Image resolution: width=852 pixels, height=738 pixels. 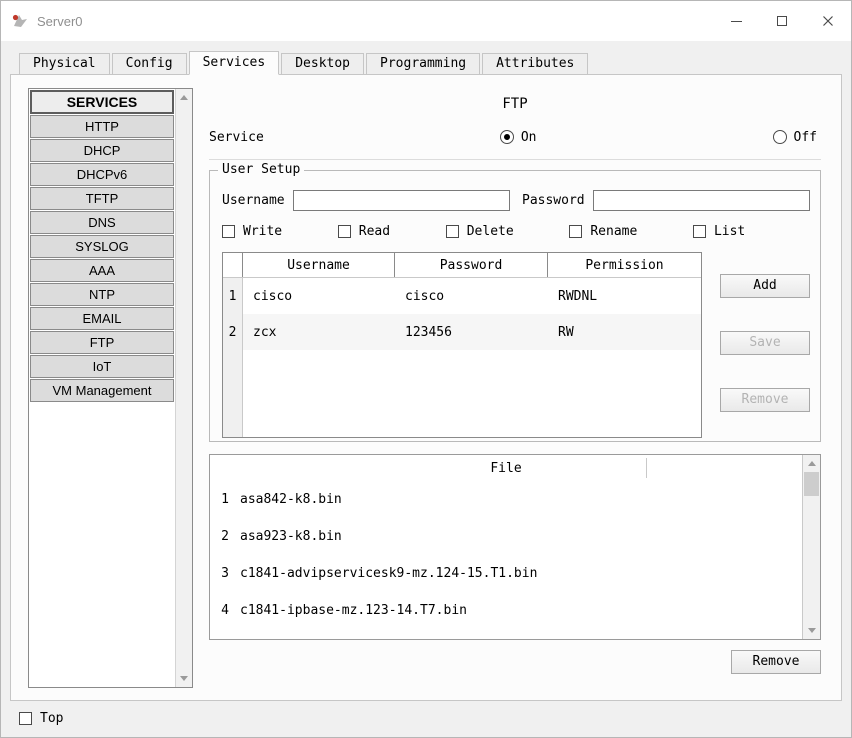 What do you see at coordinates (765, 343) in the screenshot?
I see `save-button: Save` at bounding box center [765, 343].